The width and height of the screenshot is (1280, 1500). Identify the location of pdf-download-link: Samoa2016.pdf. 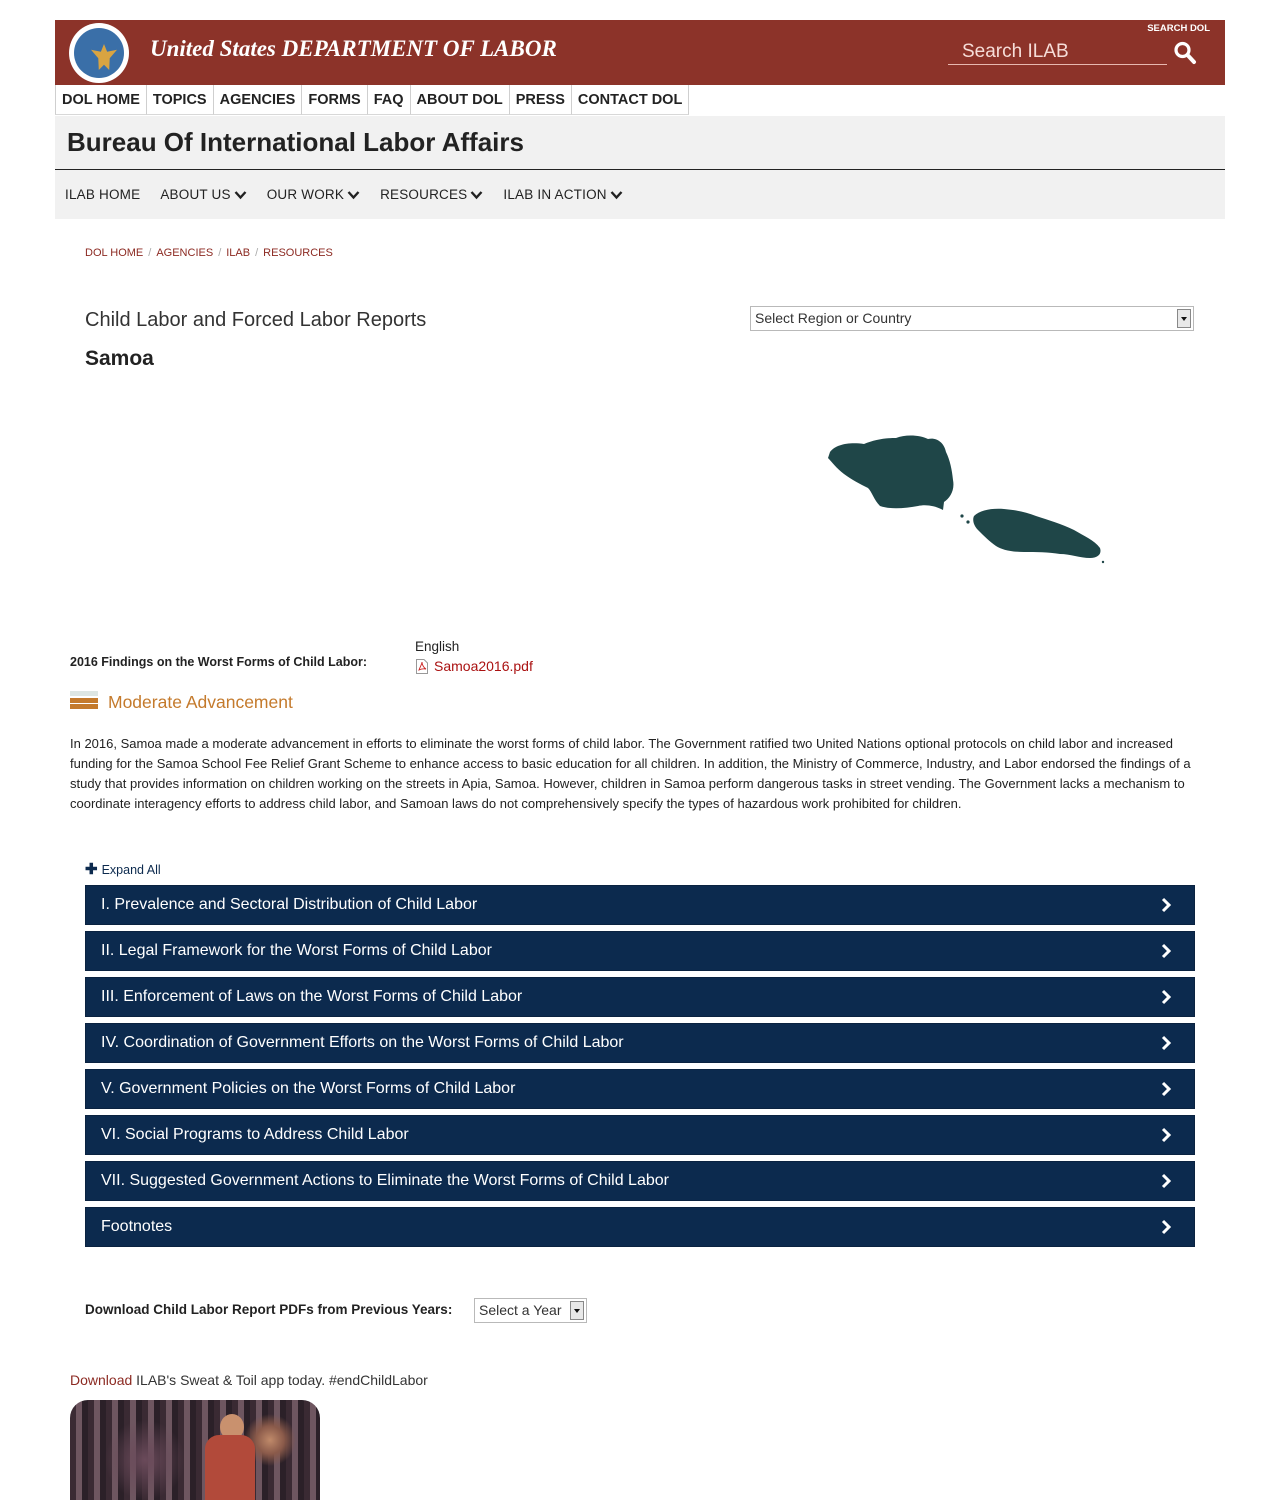
(474, 666).